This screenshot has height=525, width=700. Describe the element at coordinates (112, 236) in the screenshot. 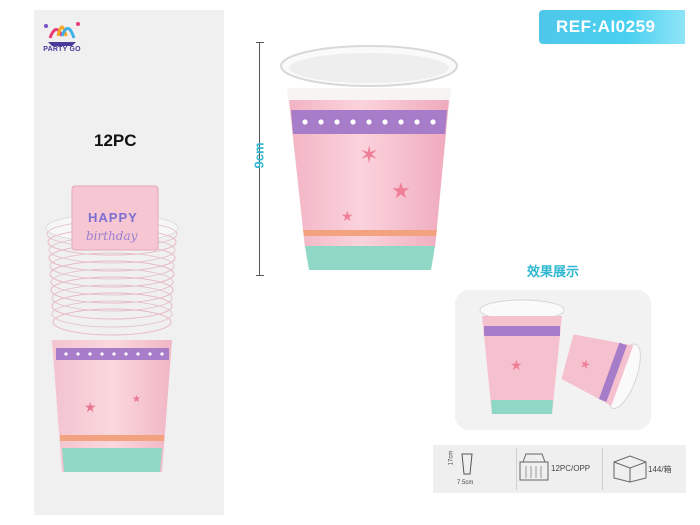

I see `card-birthday-text: birthday` at that location.